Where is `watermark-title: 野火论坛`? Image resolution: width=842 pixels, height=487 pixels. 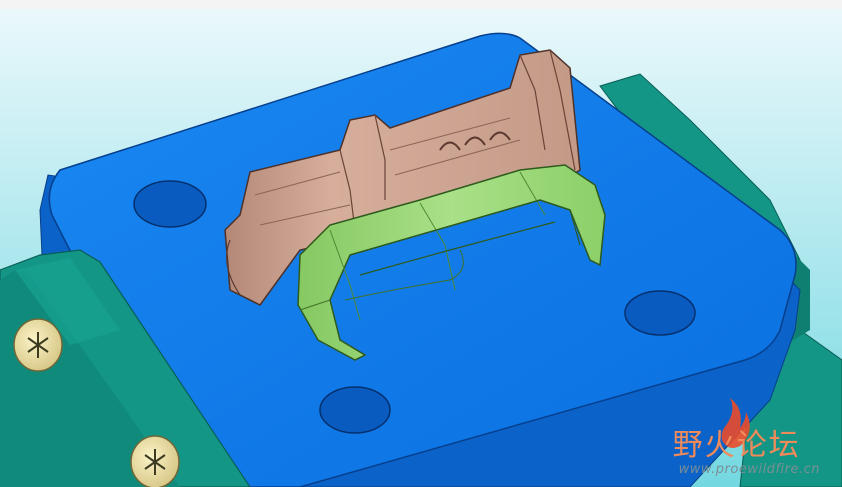
watermark-title: 野火论坛 is located at coordinates (736, 445).